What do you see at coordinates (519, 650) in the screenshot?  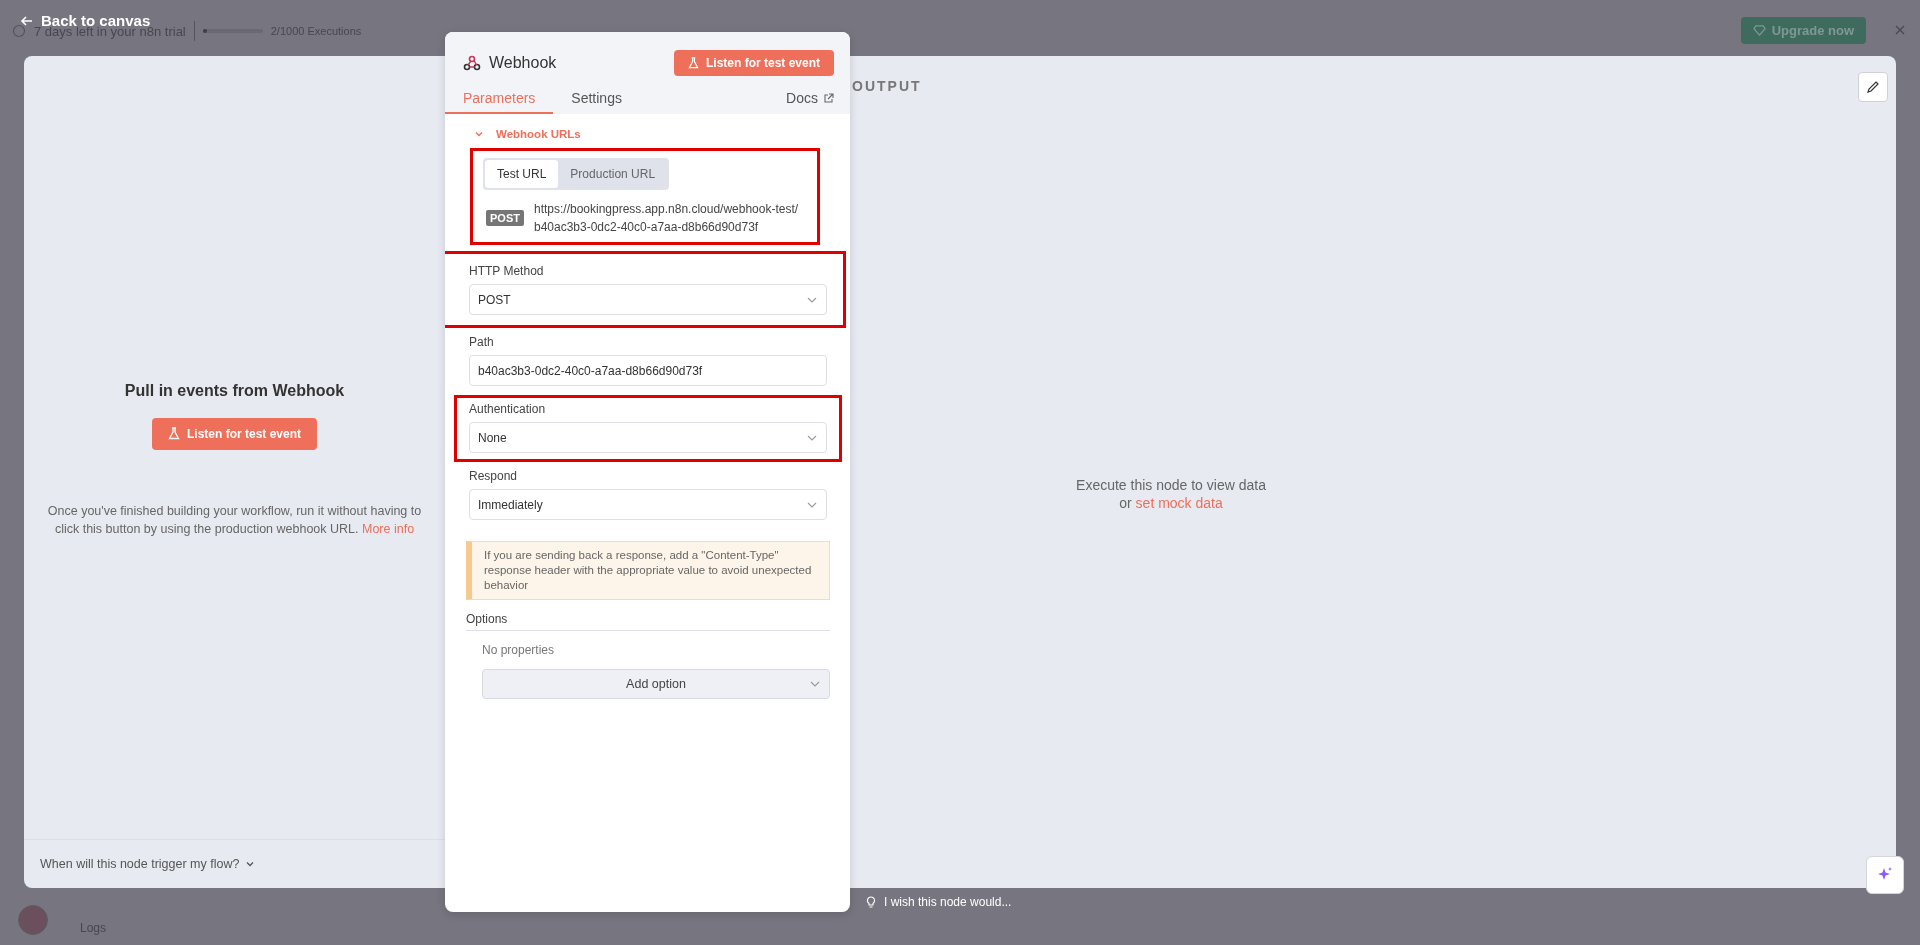 I see `empty-text: No properties` at bounding box center [519, 650].